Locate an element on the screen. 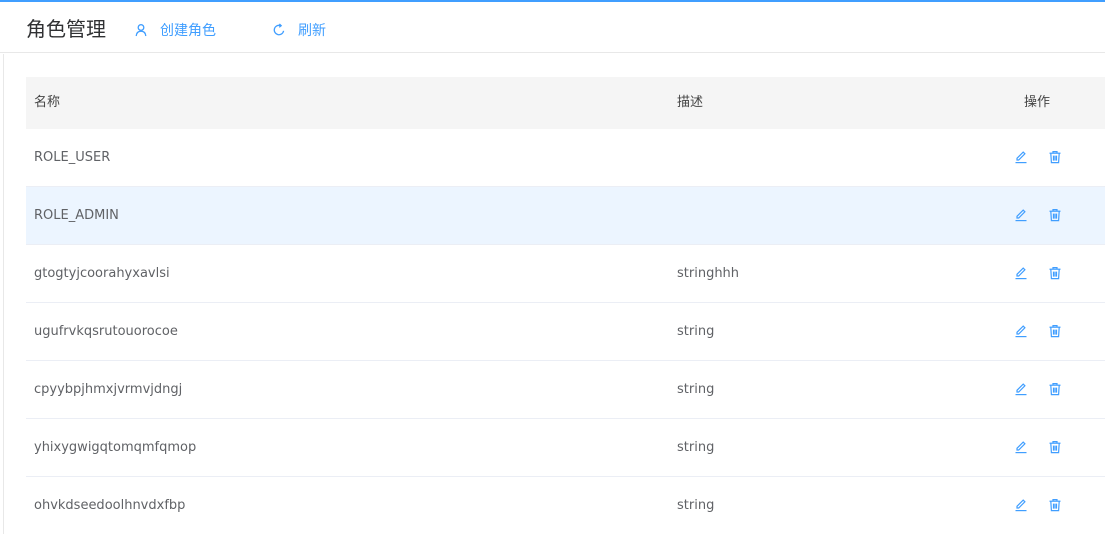 The image size is (1105, 534). user-icon is located at coordinates (141, 30).